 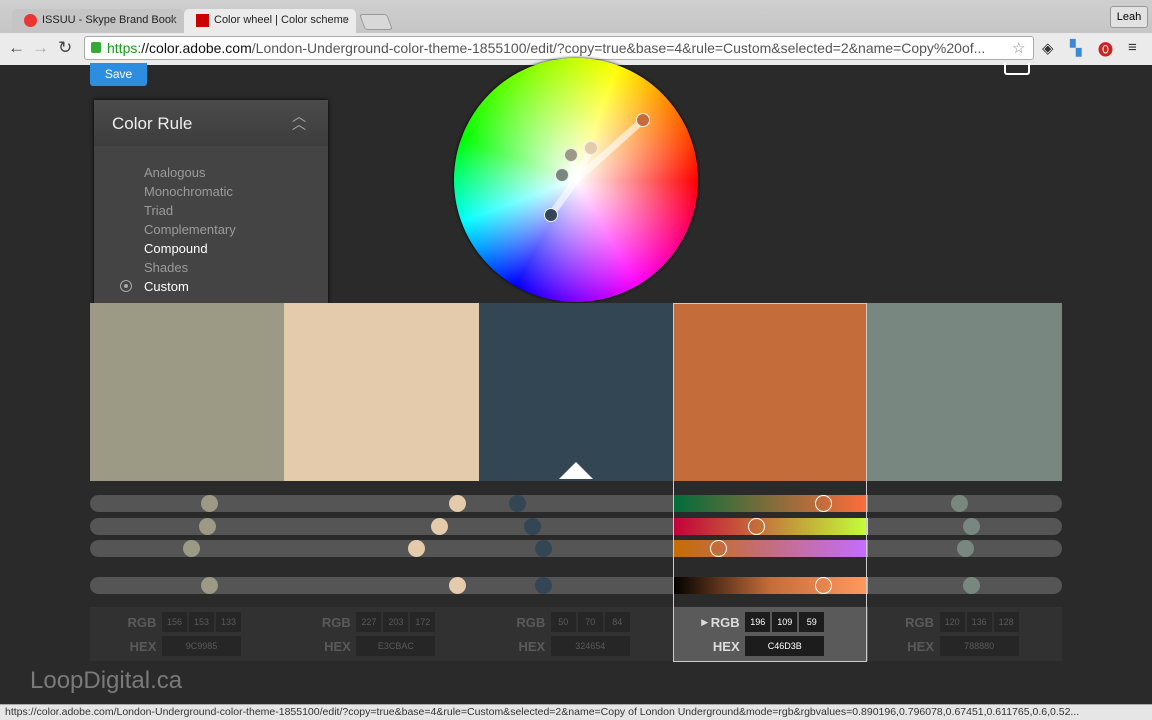 I want to click on color-rule-triad: Triad, so click(x=158, y=210).